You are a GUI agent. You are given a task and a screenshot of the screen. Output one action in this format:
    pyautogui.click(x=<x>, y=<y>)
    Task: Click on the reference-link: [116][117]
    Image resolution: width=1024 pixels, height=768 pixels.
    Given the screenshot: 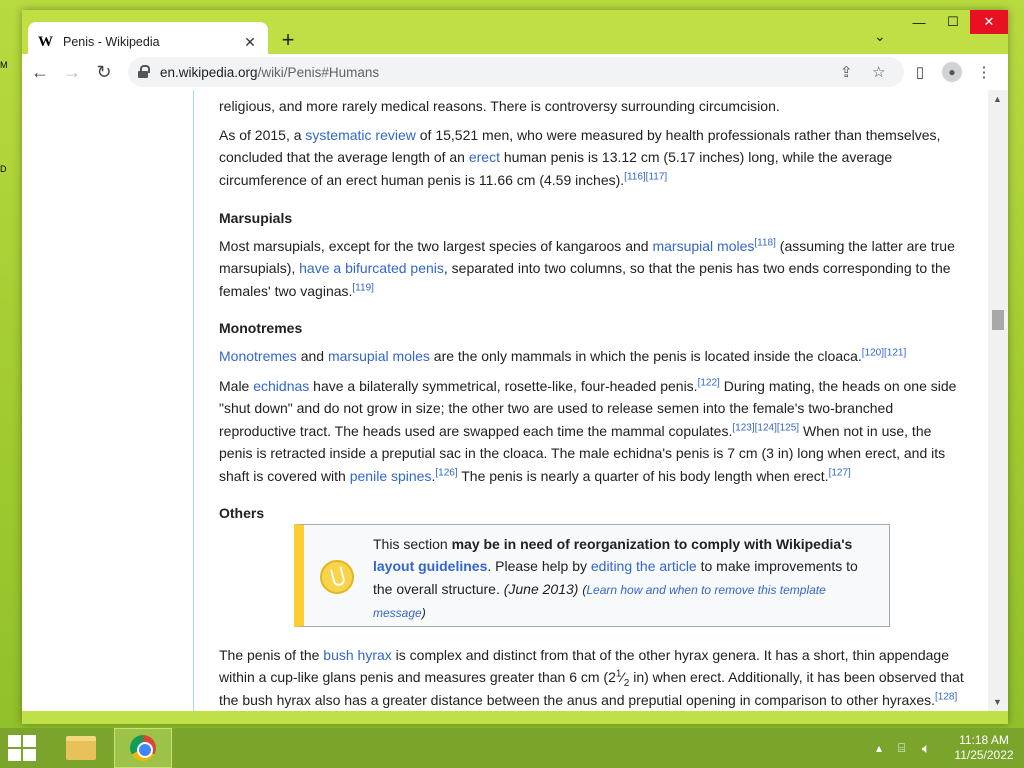 What is the action you would take?
    pyautogui.click(x=645, y=176)
    